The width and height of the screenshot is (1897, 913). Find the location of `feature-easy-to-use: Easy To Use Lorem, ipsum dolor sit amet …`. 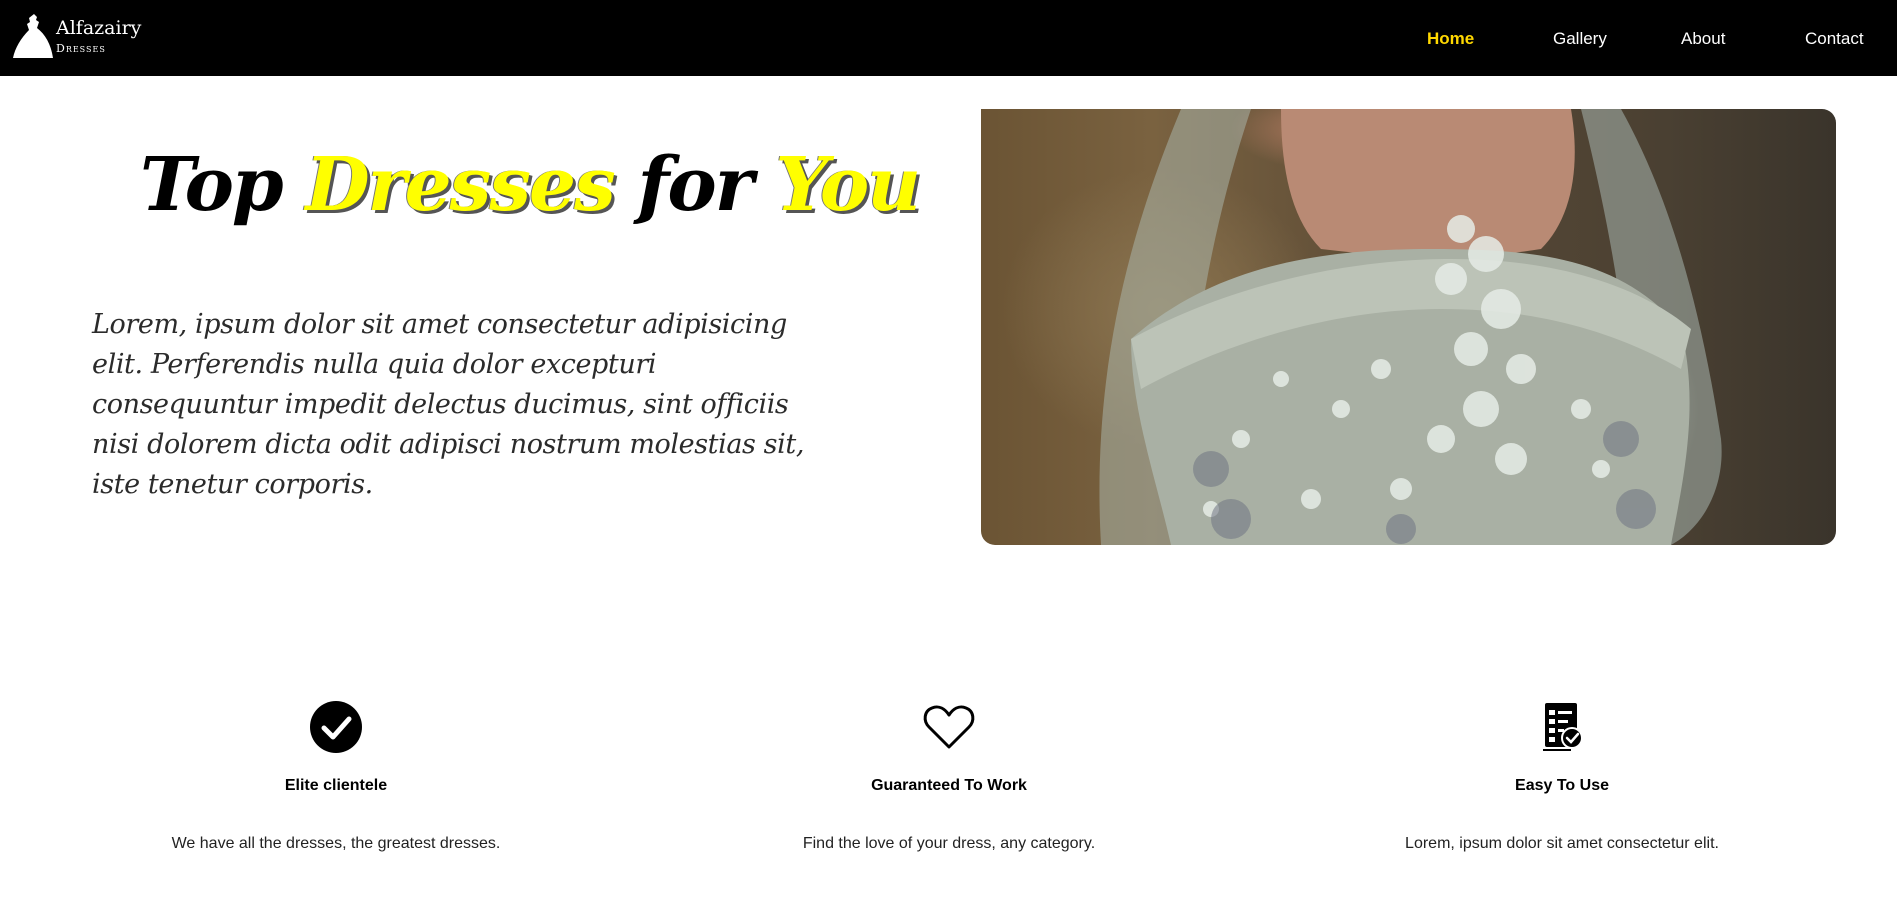

feature-easy-to-use: Easy To Use Lorem, ipsum dolor sit amet … is located at coordinates (1562, 776).